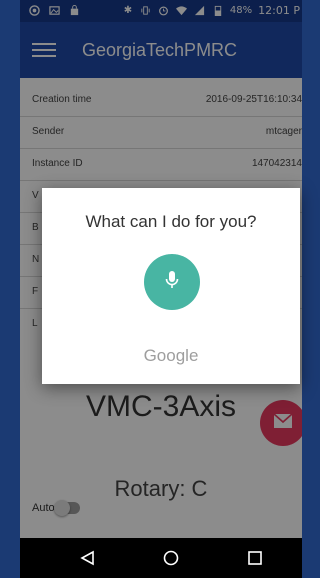 The image size is (320, 578). Describe the element at coordinates (171, 355) in the screenshot. I see `google-brand: Google` at that location.